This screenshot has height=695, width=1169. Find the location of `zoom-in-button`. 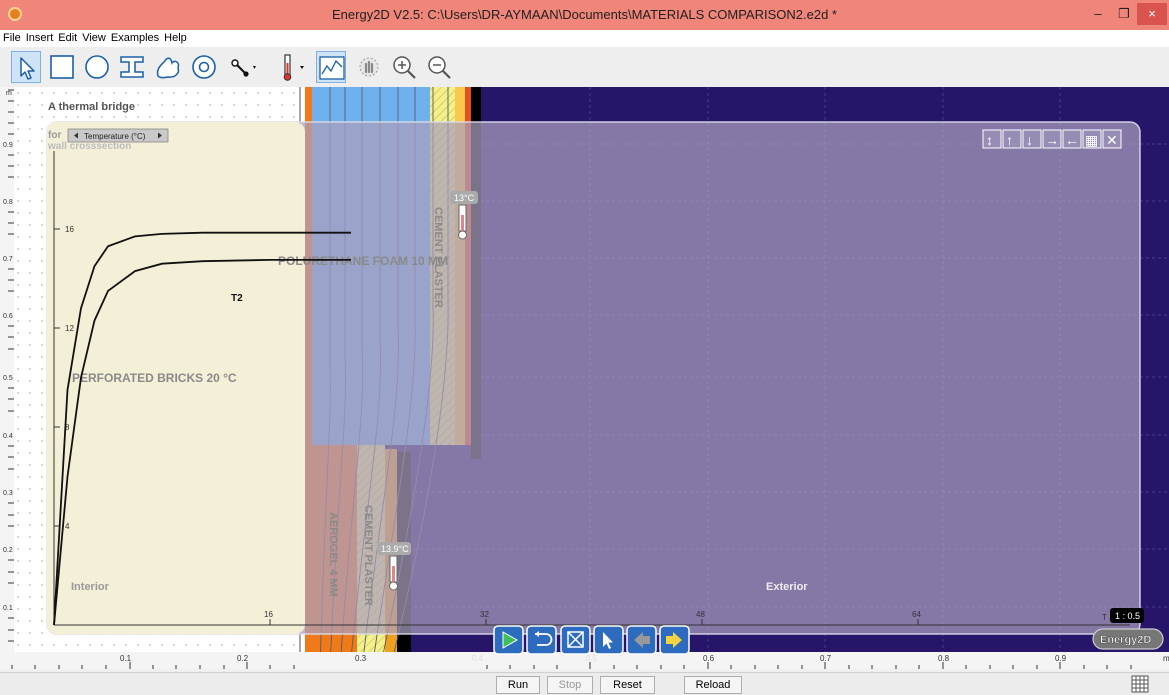

zoom-in-button is located at coordinates (404, 67).